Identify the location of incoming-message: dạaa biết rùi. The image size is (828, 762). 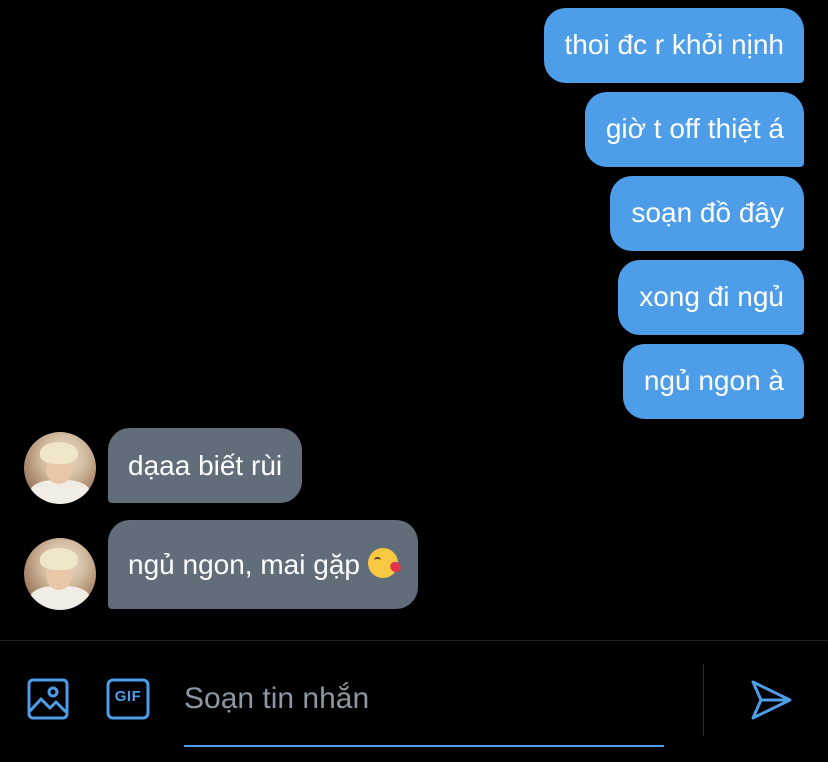
(205, 465).